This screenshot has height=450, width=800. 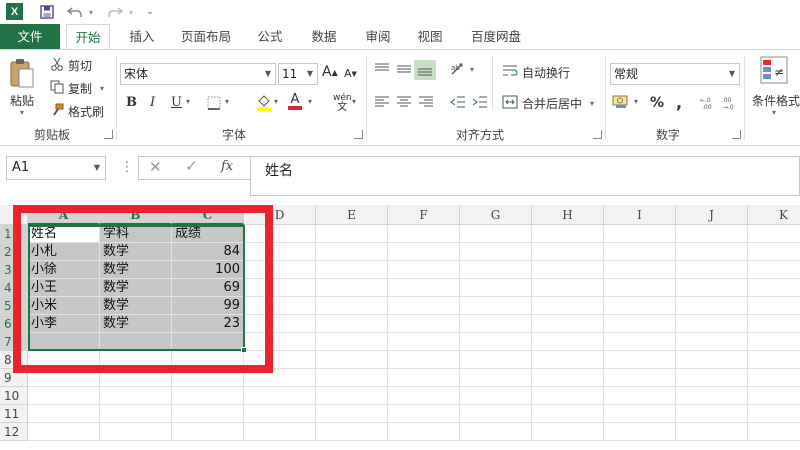 What do you see at coordinates (675, 74) in the screenshot?
I see `number-format-select: 常规 ▼` at bounding box center [675, 74].